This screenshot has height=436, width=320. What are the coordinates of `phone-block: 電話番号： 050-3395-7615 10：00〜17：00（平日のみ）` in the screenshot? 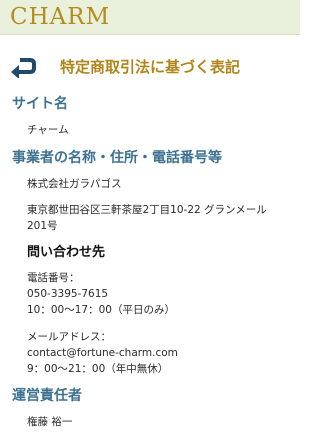 It's located at (101, 294).